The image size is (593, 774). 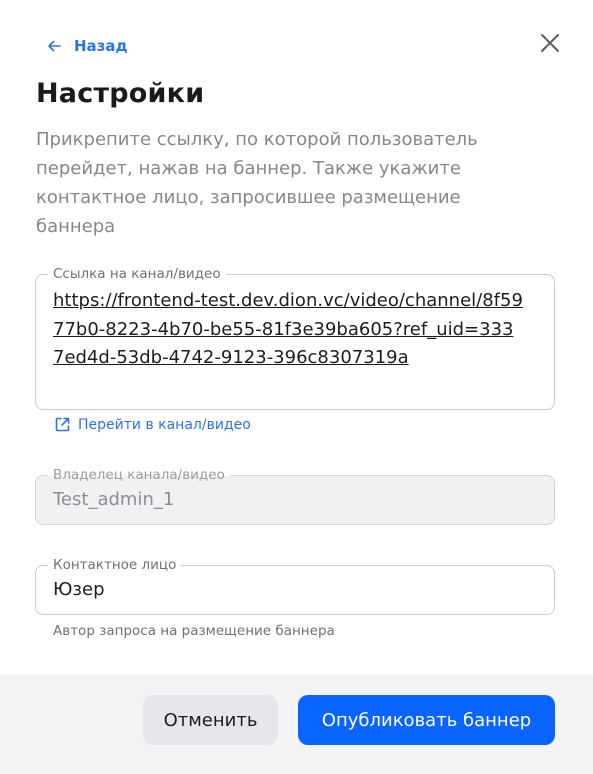 What do you see at coordinates (293, 589) in the screenshot?
I see `contact-person-input` at bounding box center [293, 589].